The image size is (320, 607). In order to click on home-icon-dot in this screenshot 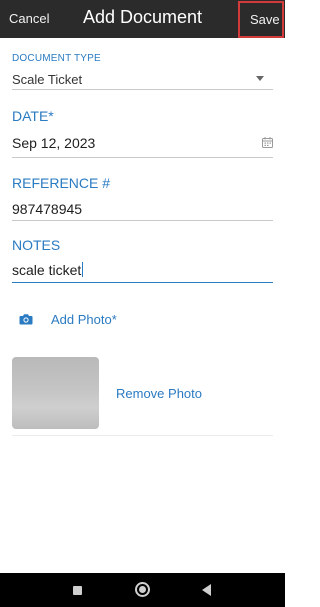, I will do `click(142, 589)`.